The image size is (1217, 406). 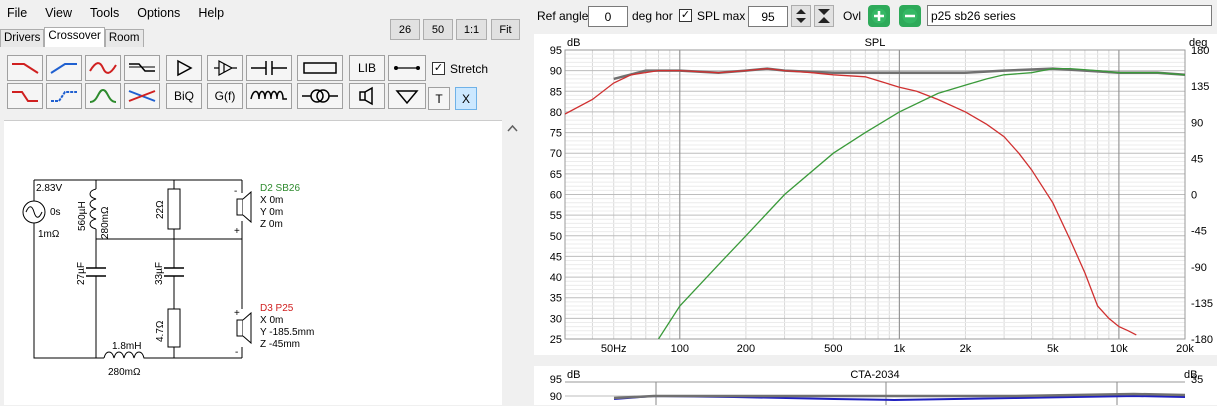 What do you see at coordinates (512, 262) in the screenshot?
I see `schematic-vertical-scrollbar` at bounding box center [512, 262].